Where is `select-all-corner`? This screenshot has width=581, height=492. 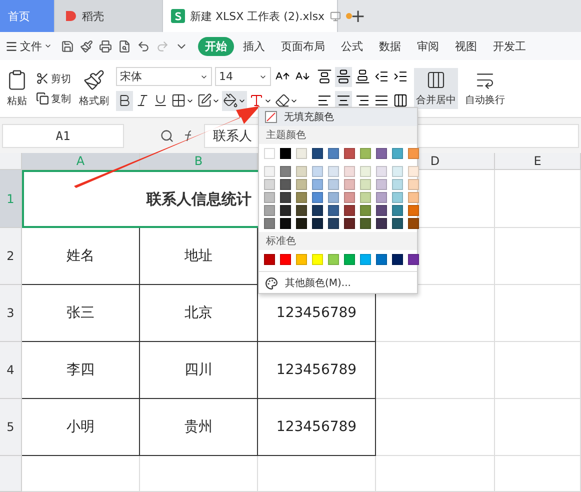
select-all-corner is located at coordinates (11, 161).